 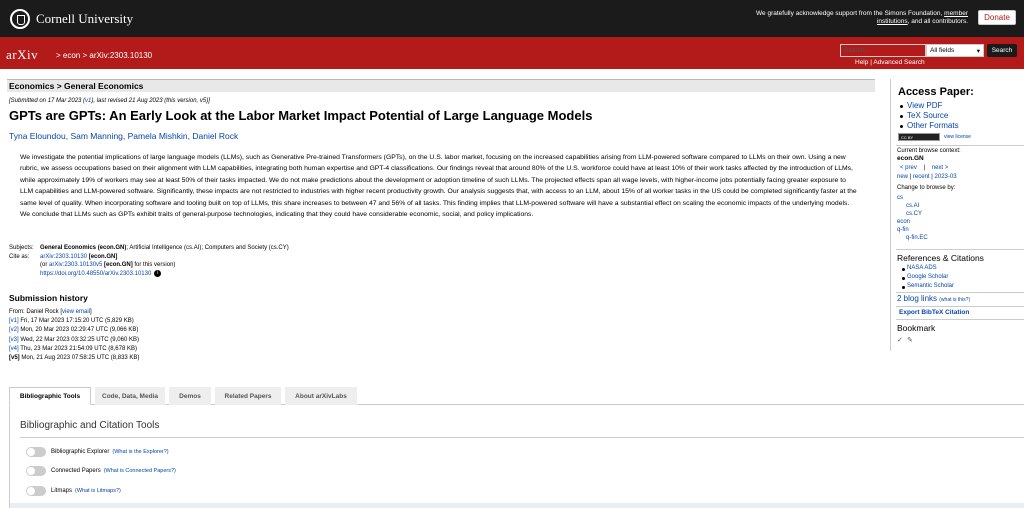 I want to click on browse-econ-link: econ, so click(x=903, y=222).